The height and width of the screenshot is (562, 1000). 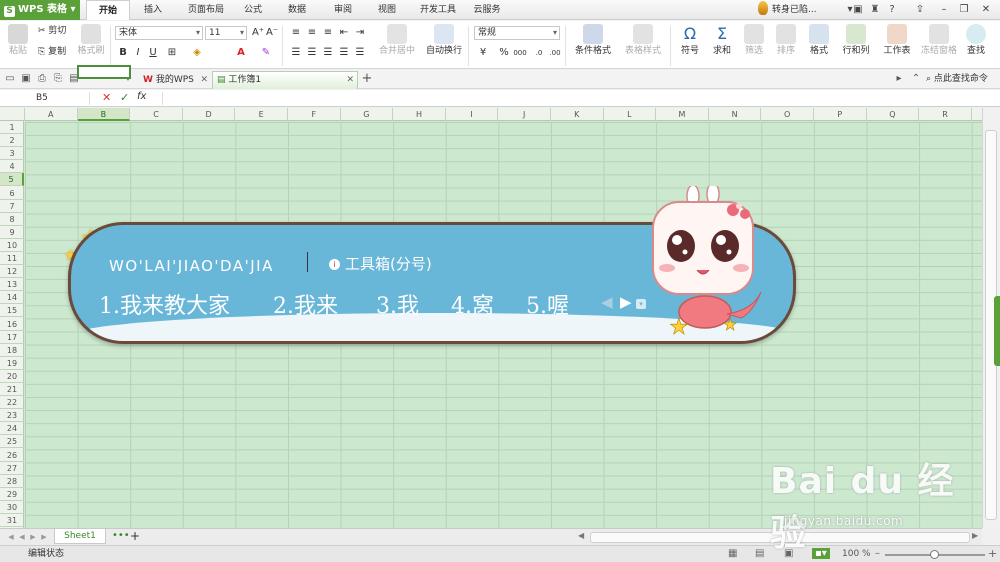 What do you see at coordinates (539, 53) in the screenshot?
I see `increase-decimal-icon: .0` at bounding box center [539, 53].